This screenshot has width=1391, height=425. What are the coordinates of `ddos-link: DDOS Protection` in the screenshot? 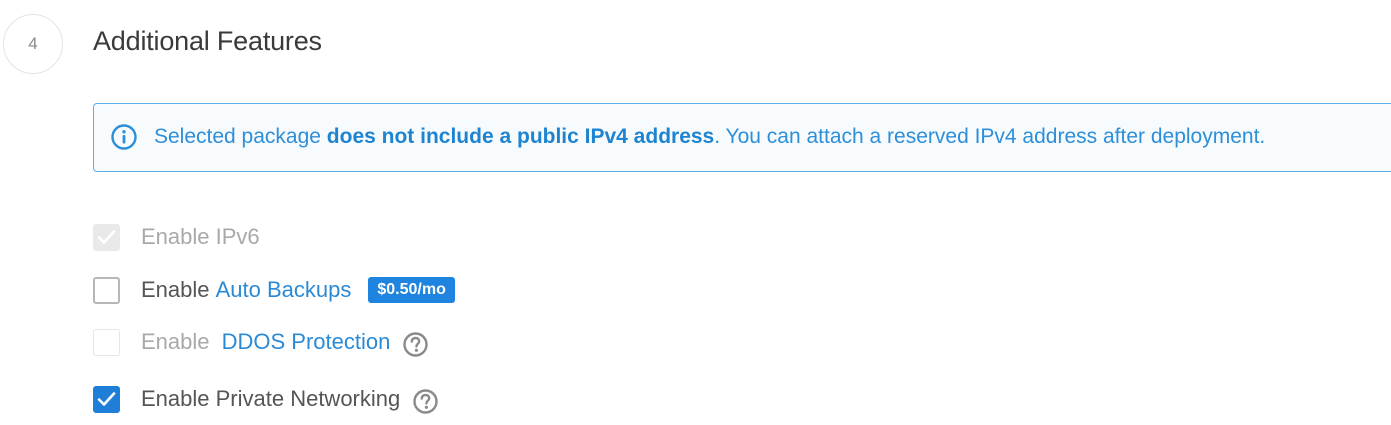 It's located at (306, 342).